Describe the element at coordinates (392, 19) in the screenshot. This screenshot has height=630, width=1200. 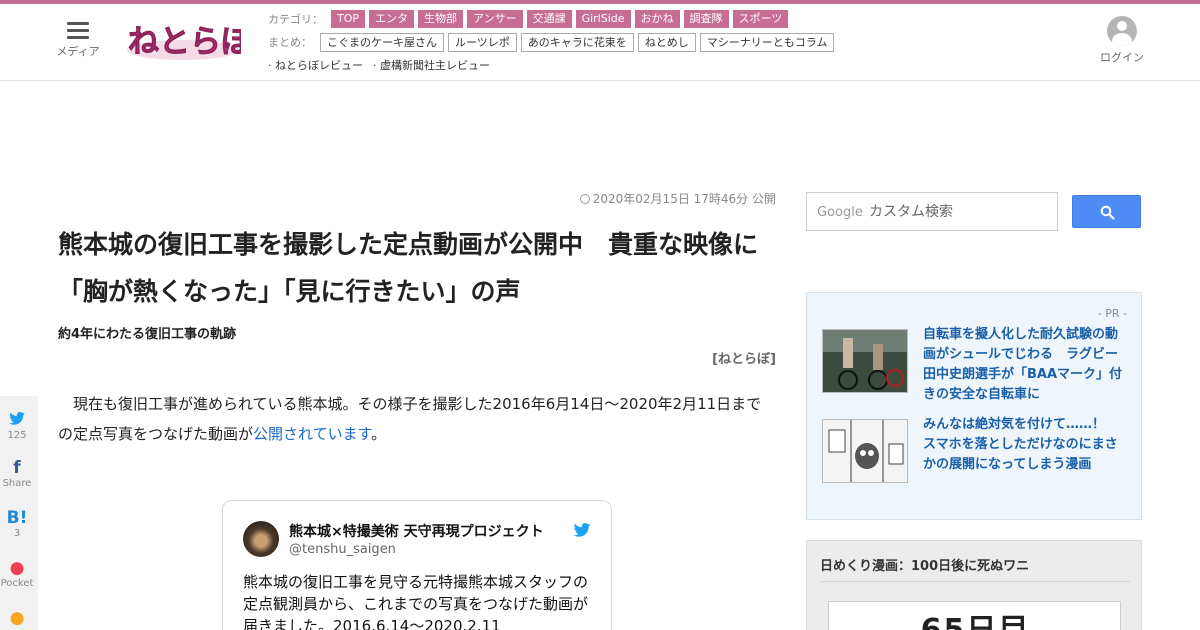
I see `category-tag: エンタ` at that location.